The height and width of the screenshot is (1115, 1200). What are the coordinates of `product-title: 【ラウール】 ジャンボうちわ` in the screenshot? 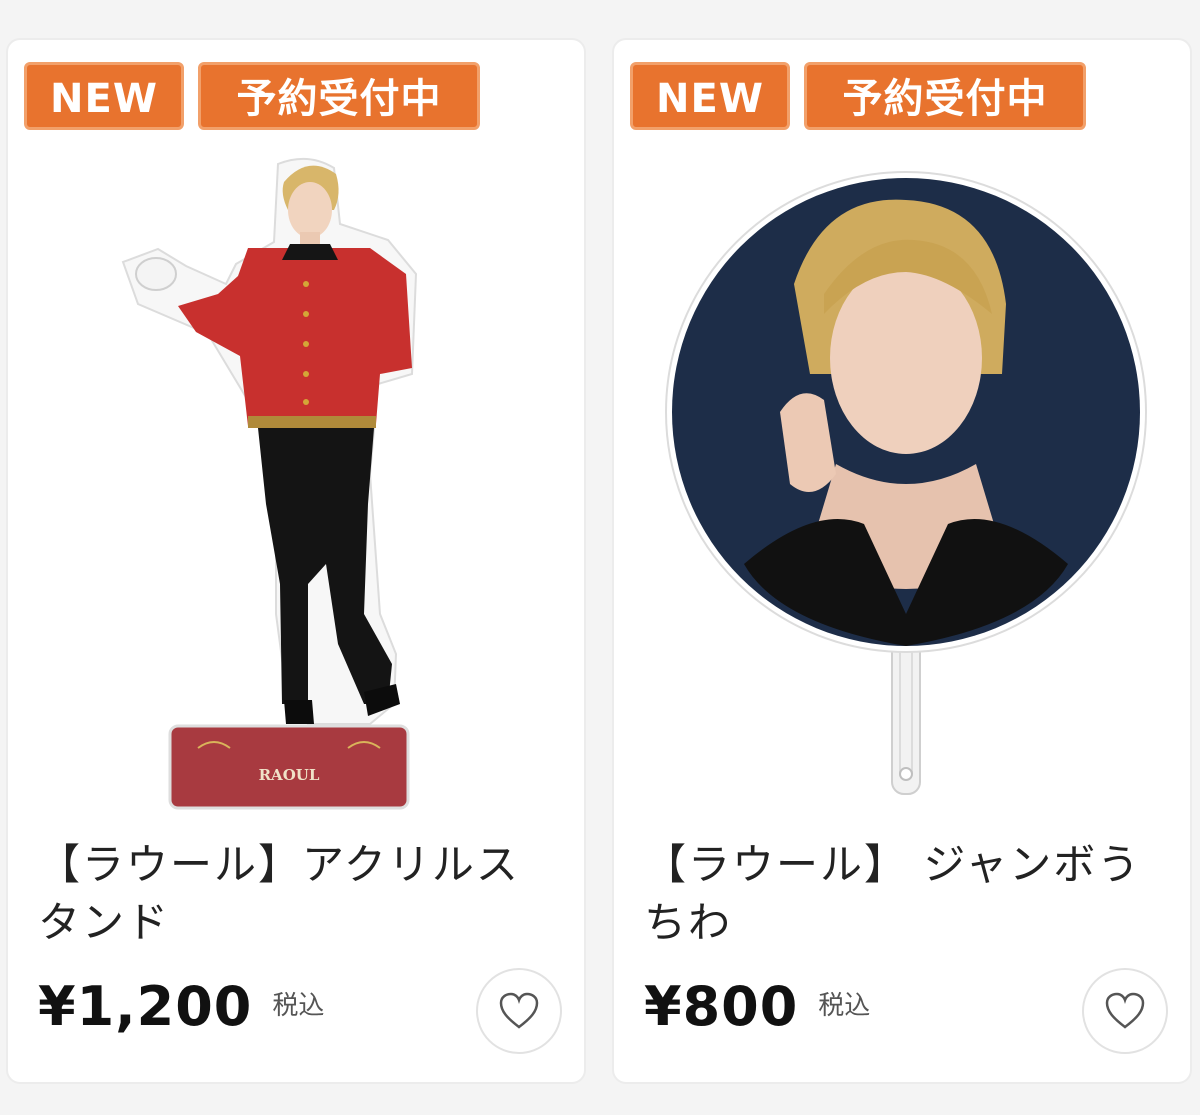 It's located at (904, 894).